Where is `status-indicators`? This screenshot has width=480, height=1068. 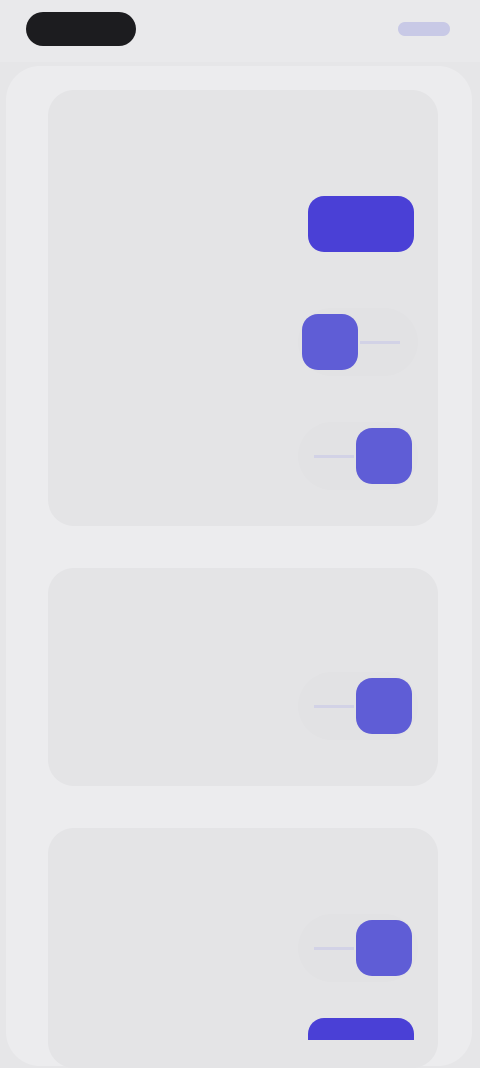
status-indicators is located at coordinates (424, 29).